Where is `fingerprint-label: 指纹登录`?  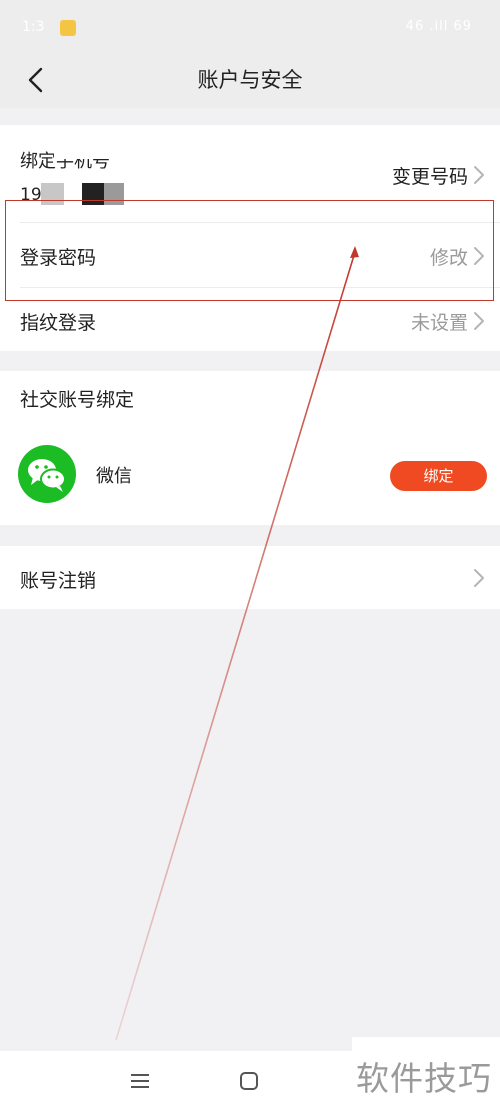 fingerprint-label: 指纹登录 is located at coordinates (58, 323).